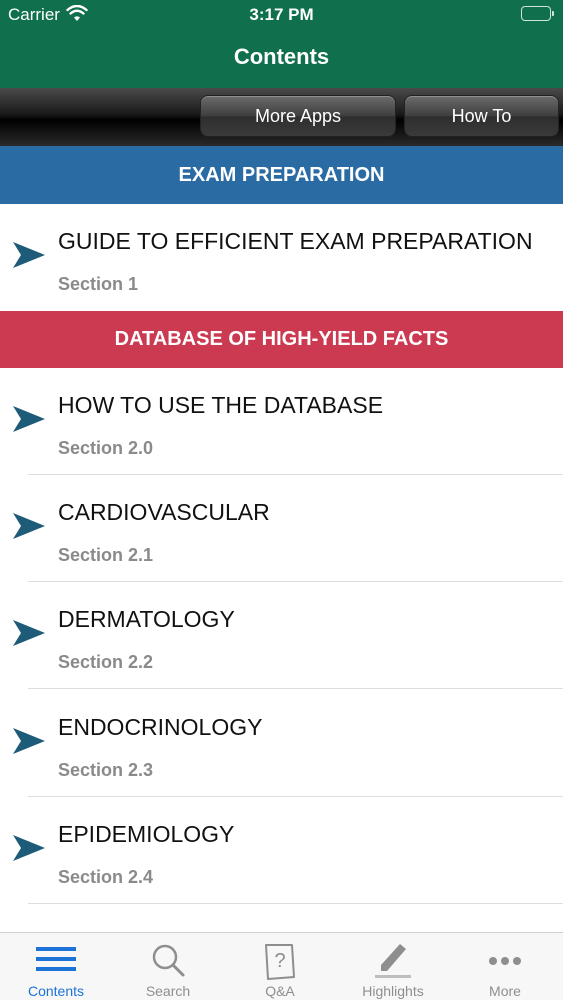 This screenshot has height=1000, width=563. What do you see at coordinates (168, 991) in the screenshot?
I see `tab-label: Search` at bounding box center [168, 991].